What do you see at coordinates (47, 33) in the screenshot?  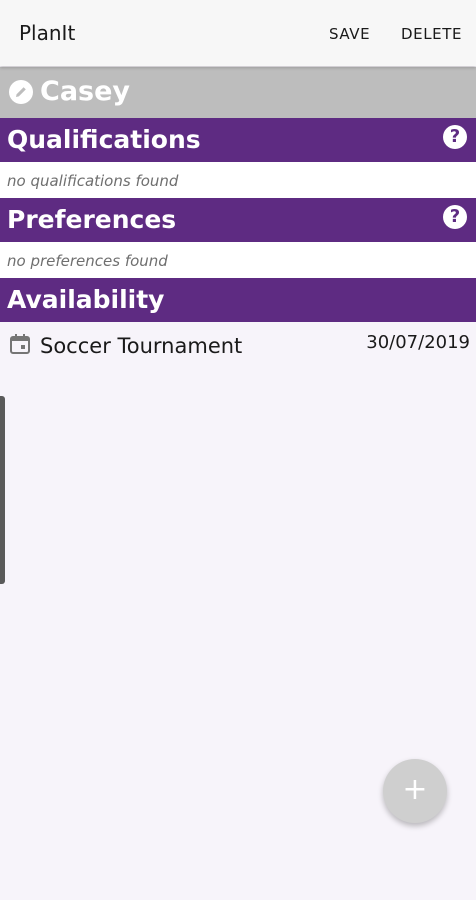 I see `app-title: PlanIt` at bounding box center [47, 33].